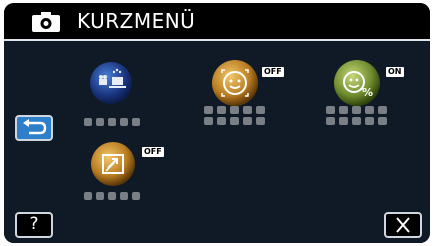 The width and height of the screenshot is (434, 246). I want to click on camera-icon, so click(46, 22).